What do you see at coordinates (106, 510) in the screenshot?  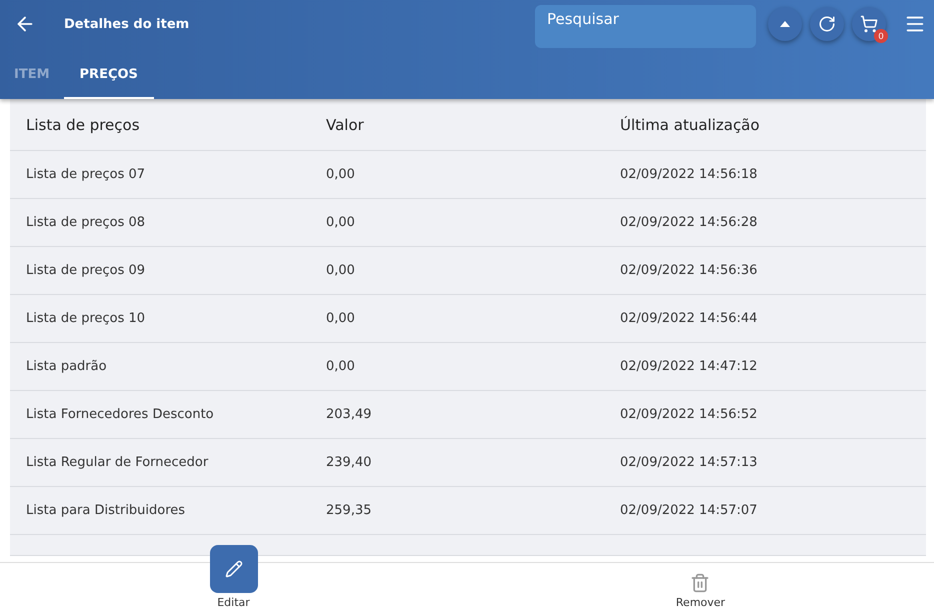 I see `table-cell-text: Lista para Distribuidores` at bounding box center [106, 510].